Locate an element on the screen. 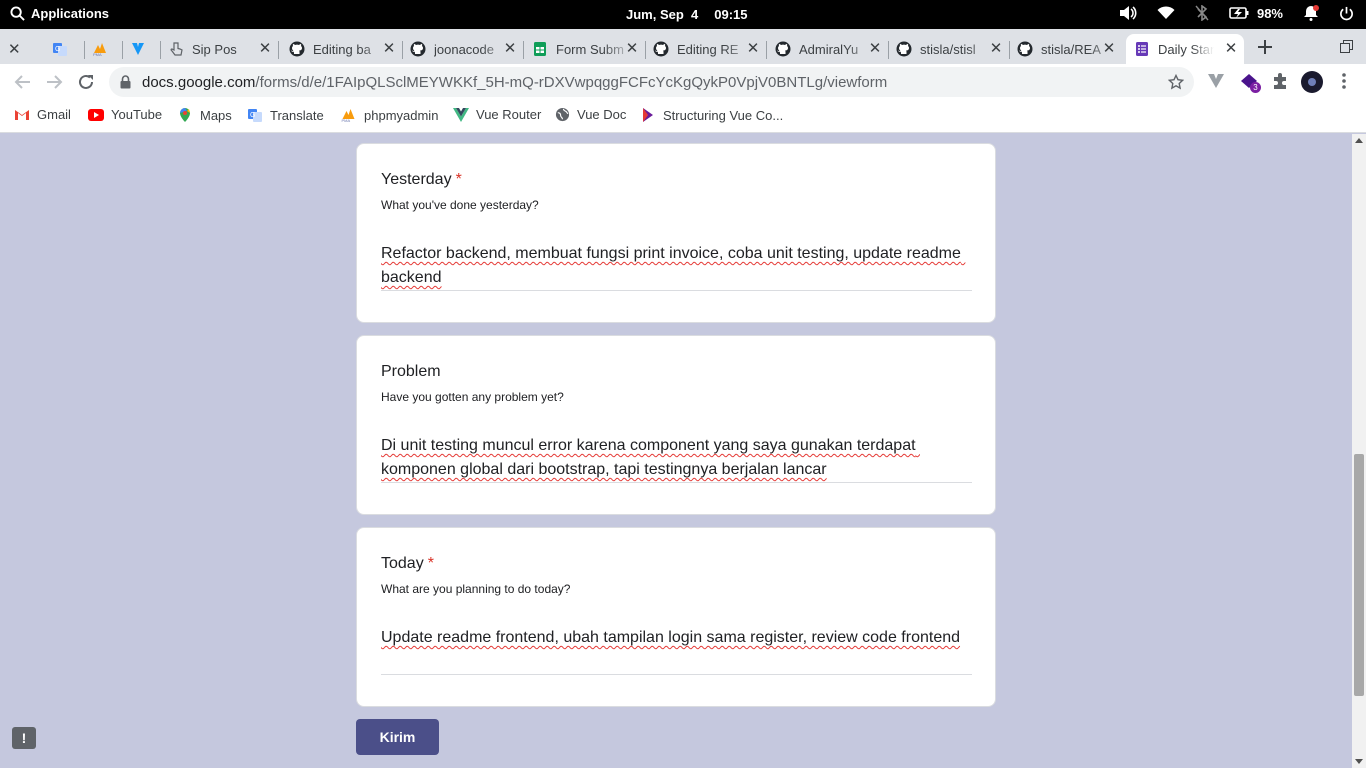  restore-window-button is located at coordinates (1346, 49).